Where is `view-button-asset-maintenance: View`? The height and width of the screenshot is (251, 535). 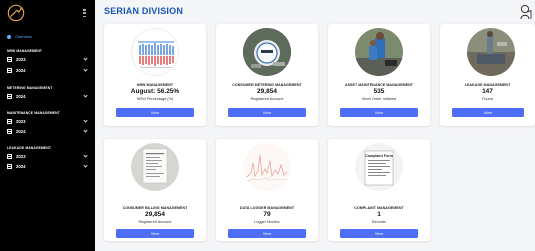
view-button-asset-maintenance: View is located at coordinates (379, 112).